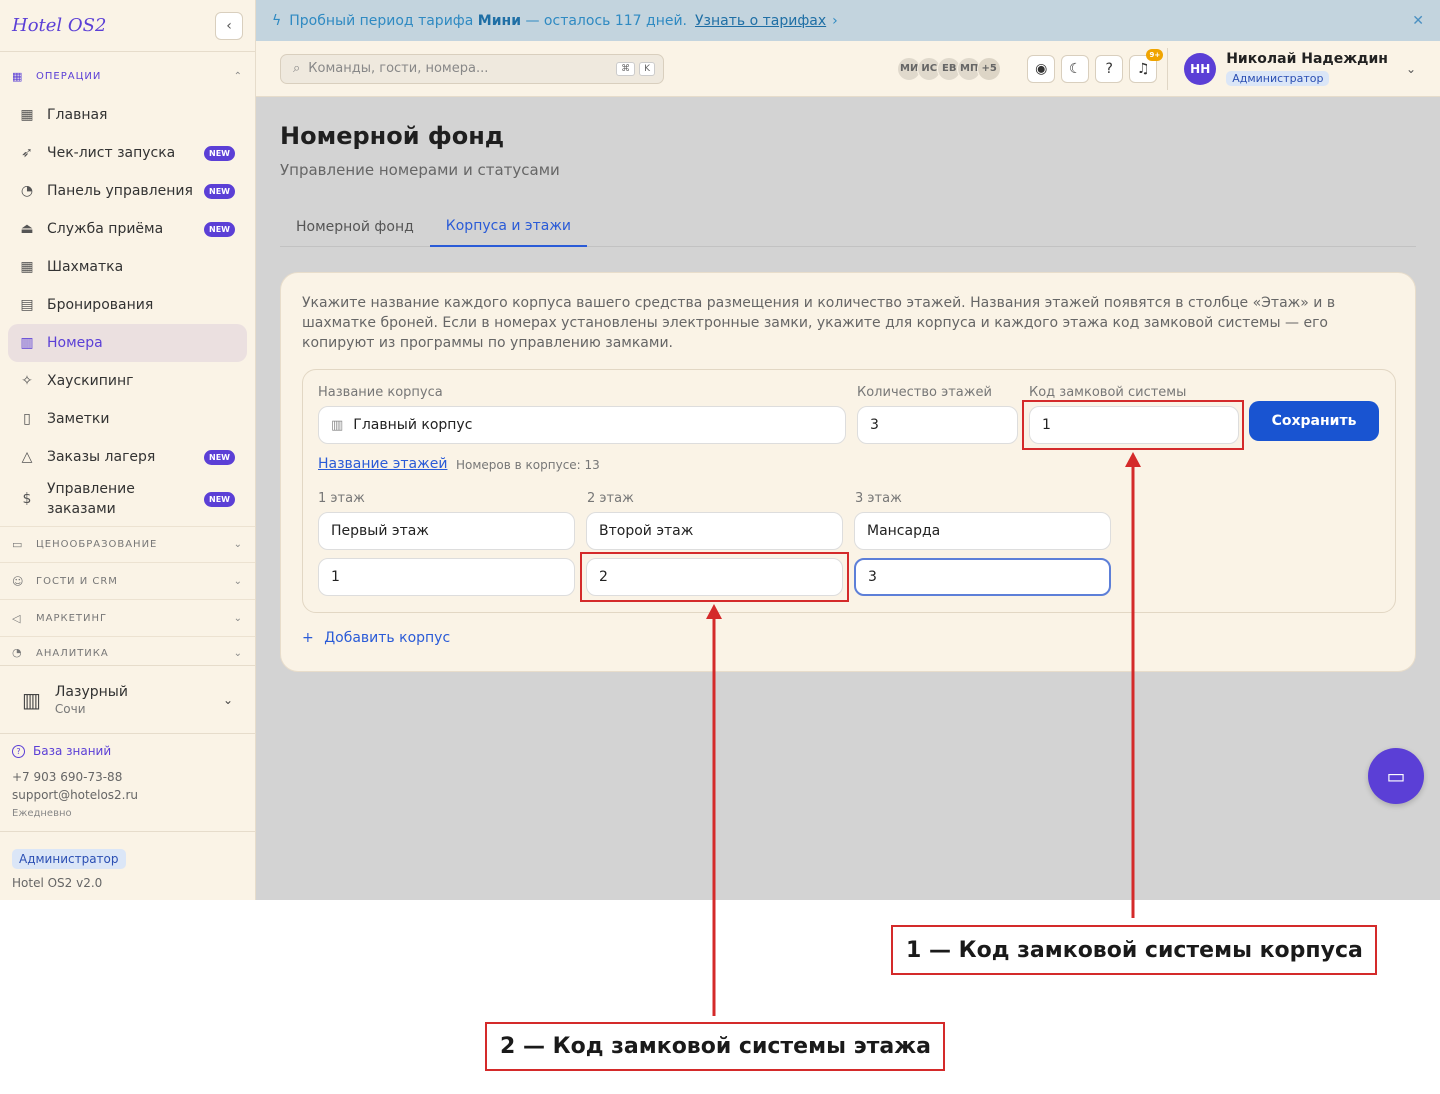  I want to click on callout-building-lock-code: 1 — Код замковой системы корпуса, so click(1134, 950).